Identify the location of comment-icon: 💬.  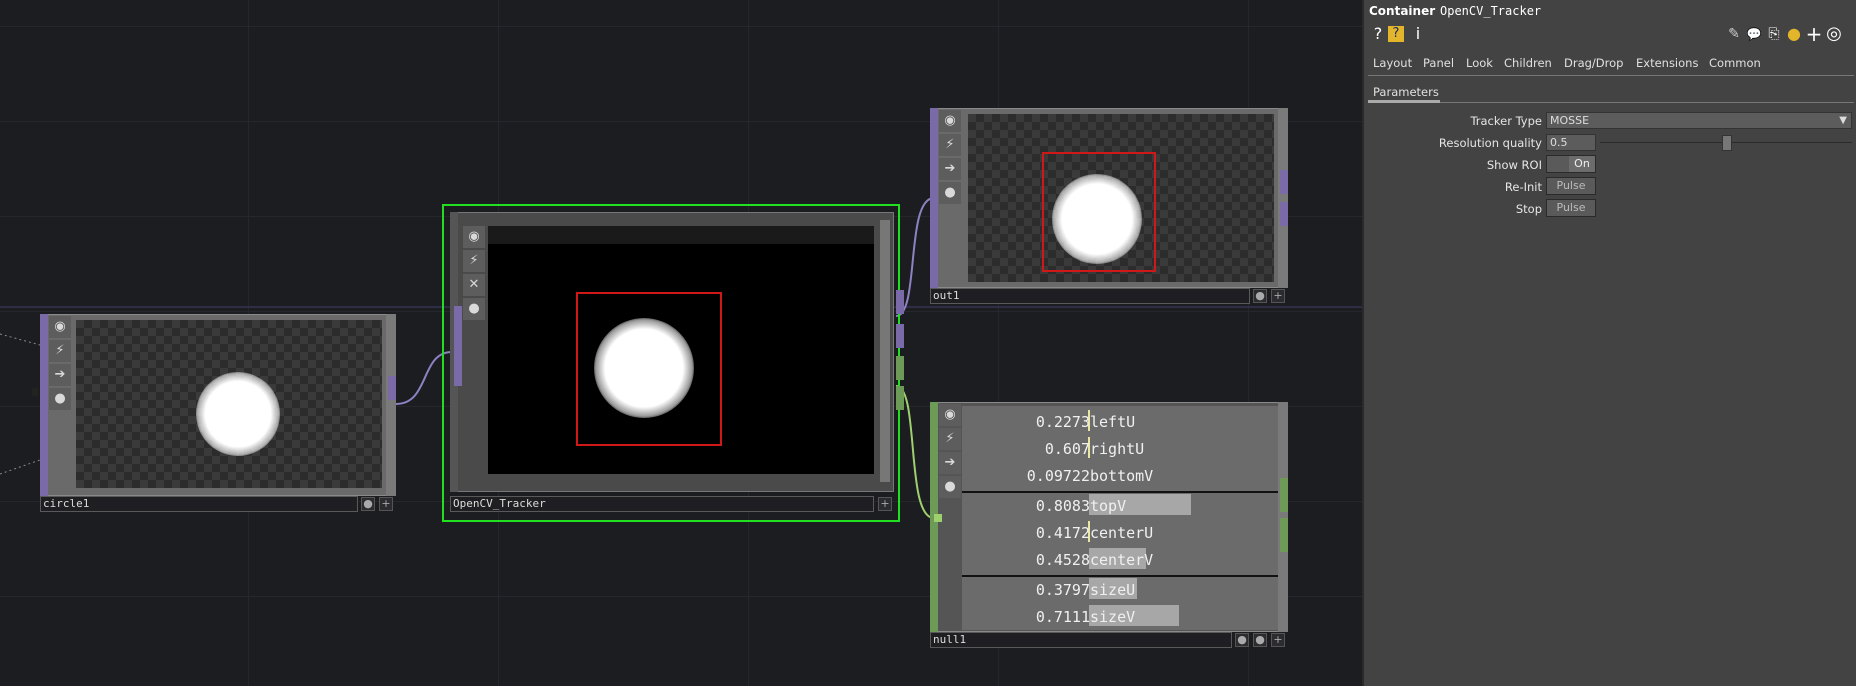
(1754, 34).